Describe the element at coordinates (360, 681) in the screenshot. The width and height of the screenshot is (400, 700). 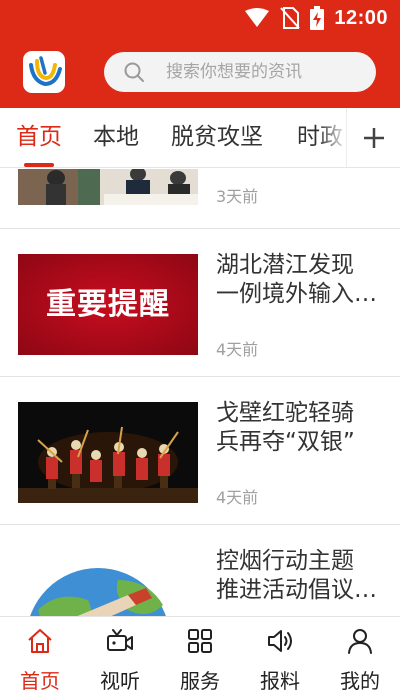
I see `nav-label: 我的` at that location.